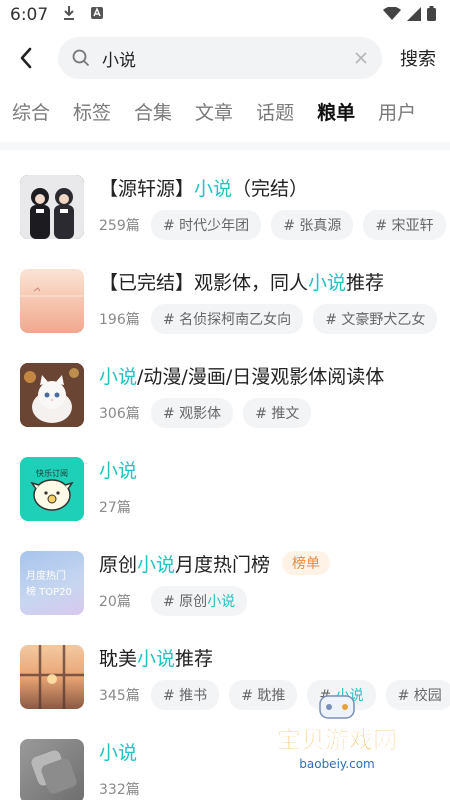  Describe the element at coordinates (69, 15) in the screenshot. I see `download-icon` at that location.